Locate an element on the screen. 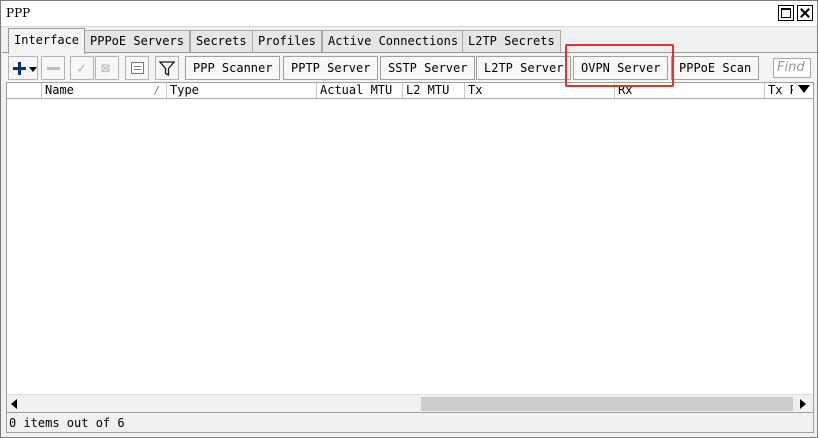 Image resolution: width=818 pixels, height=438 pixels. tab-active-connections: Active Connections is located at coordinates (393, 41).